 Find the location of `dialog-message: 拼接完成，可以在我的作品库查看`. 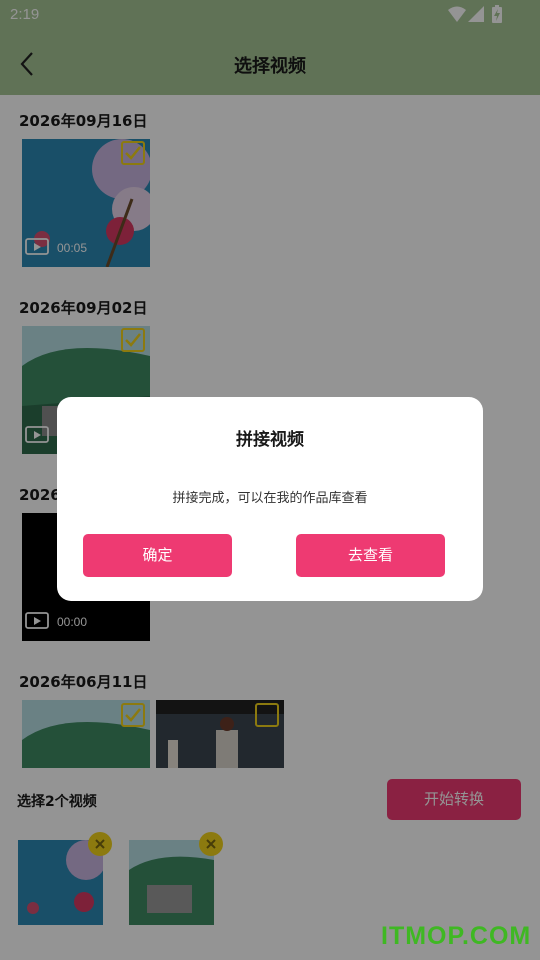

dialog-message: 拼接完成，可以在我的作品库查看 is located at coordinates (270, 498).